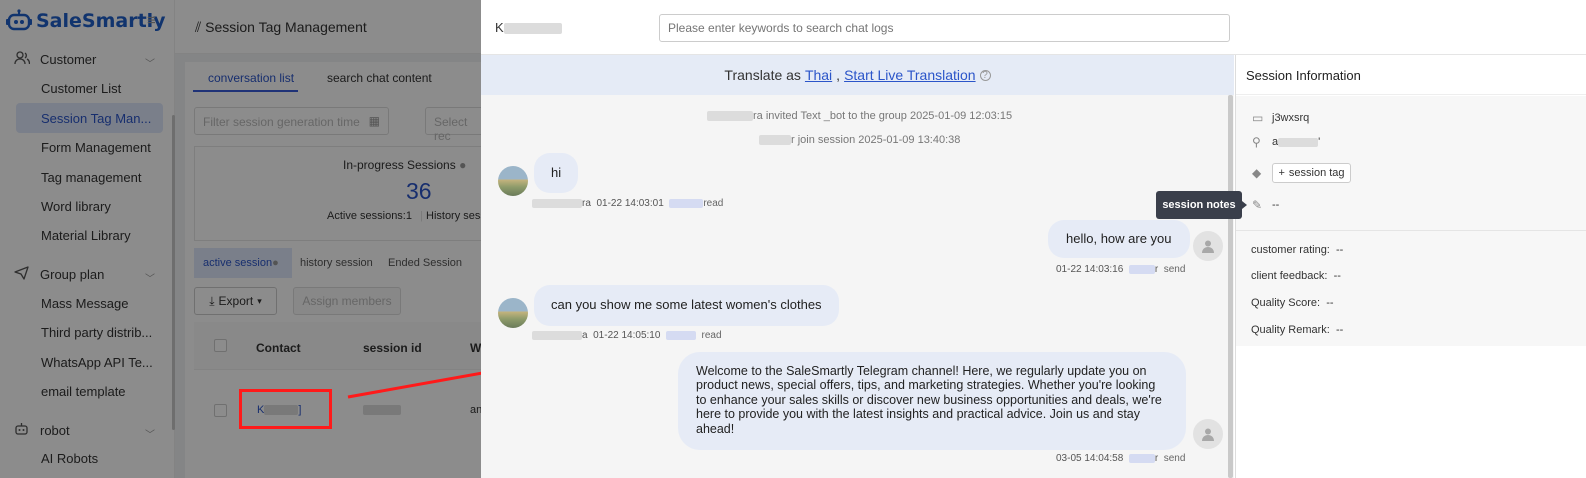  I want to click on customer-rating-row: customer rating: --, so click(1297, 250).